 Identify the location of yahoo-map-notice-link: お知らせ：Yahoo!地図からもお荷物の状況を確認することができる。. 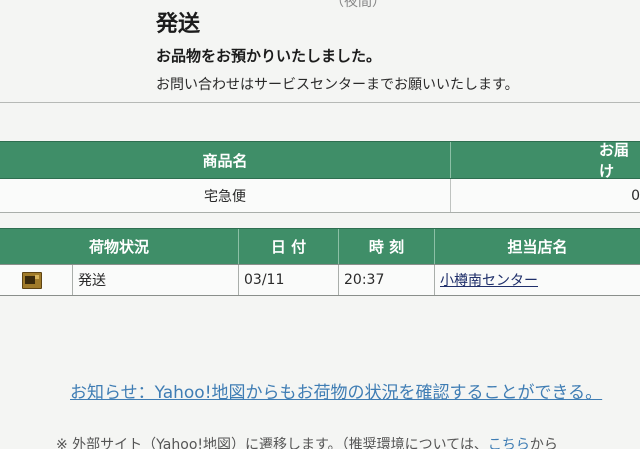
(336, 390).